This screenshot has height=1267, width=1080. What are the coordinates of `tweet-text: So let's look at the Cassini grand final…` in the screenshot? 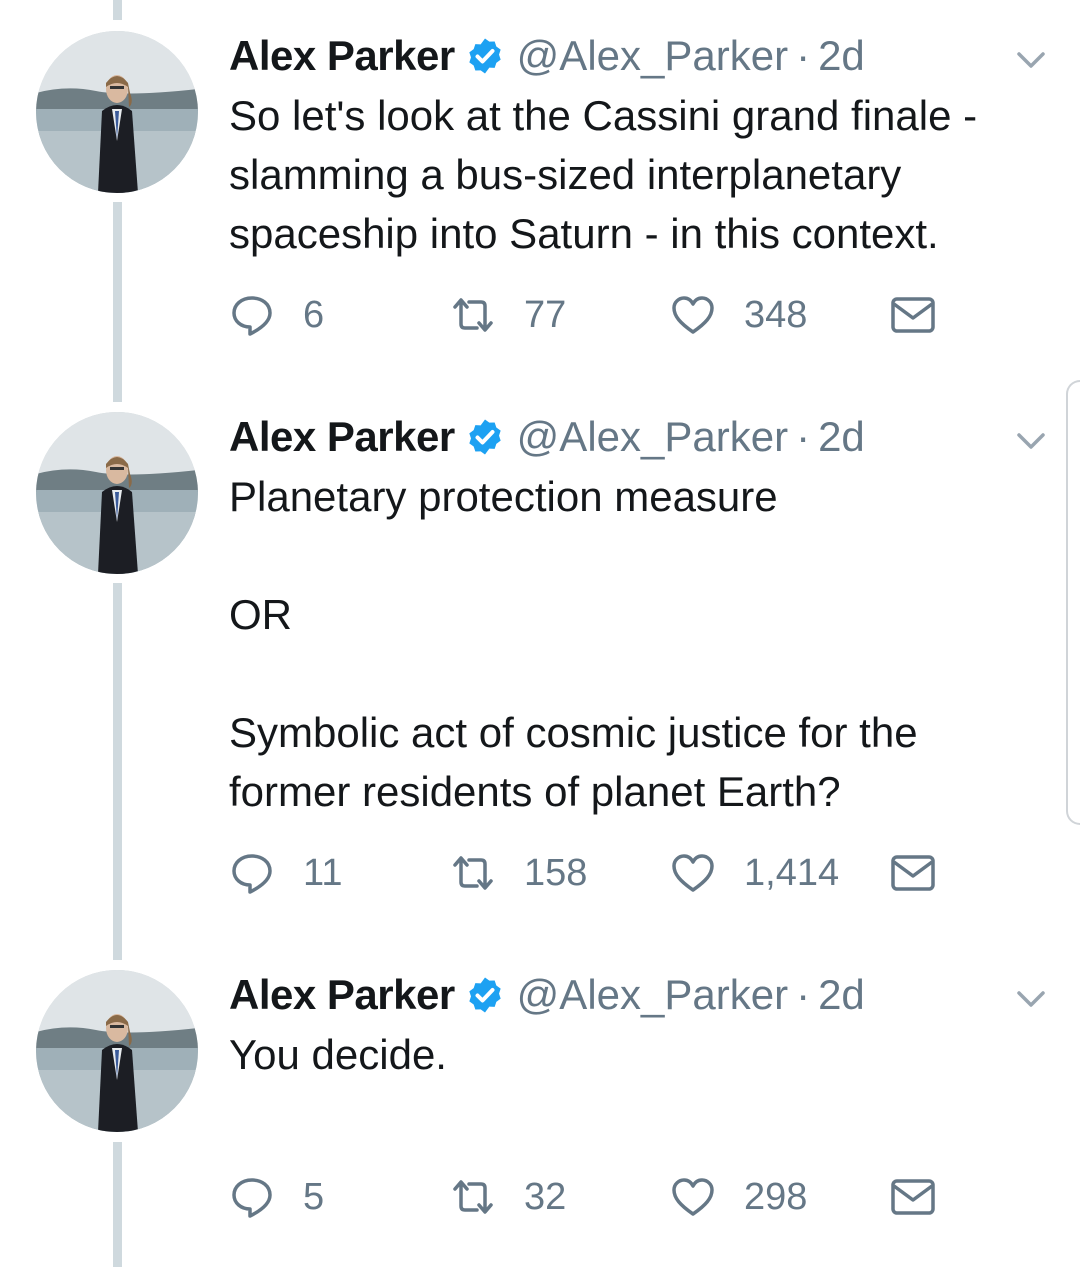 It's located at (603, 174).